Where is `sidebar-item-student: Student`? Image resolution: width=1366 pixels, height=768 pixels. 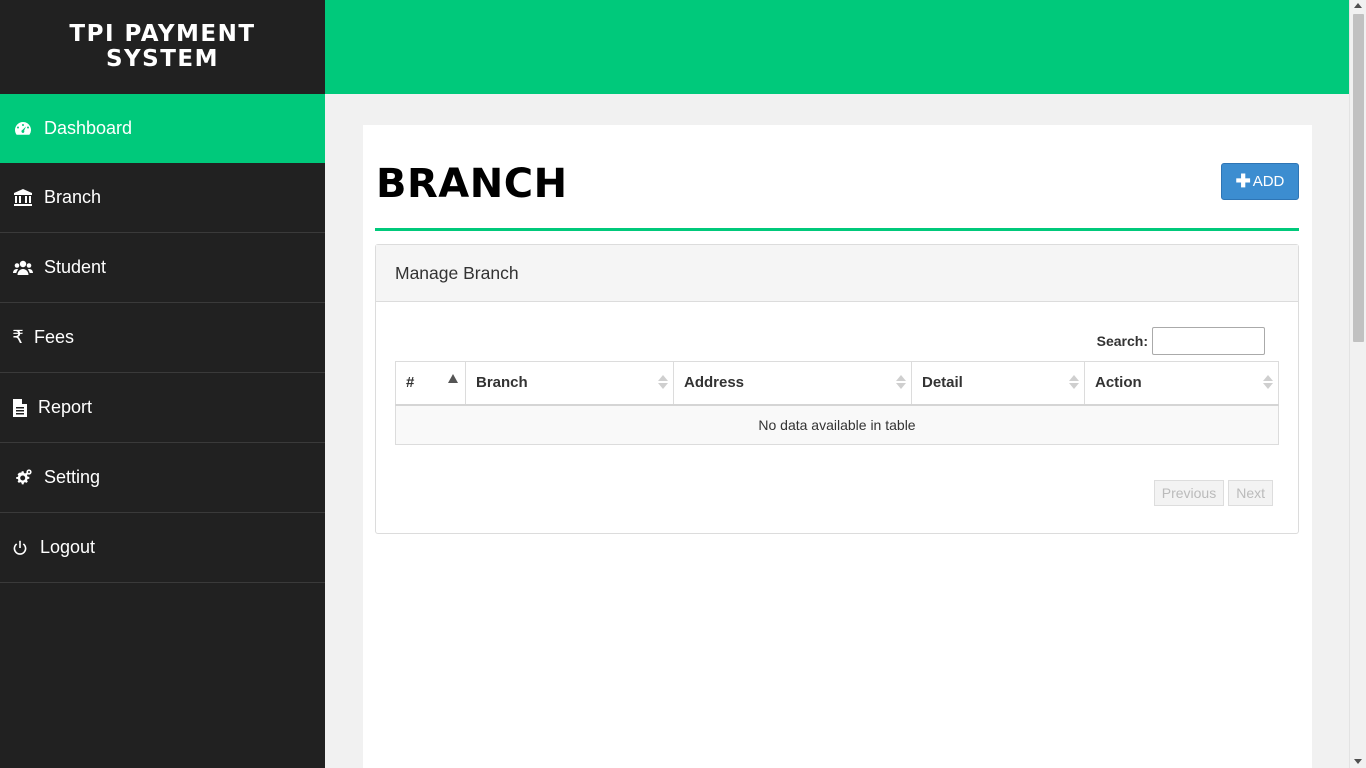
sidebar-item-student: Student is located at coordinates (162, 268).